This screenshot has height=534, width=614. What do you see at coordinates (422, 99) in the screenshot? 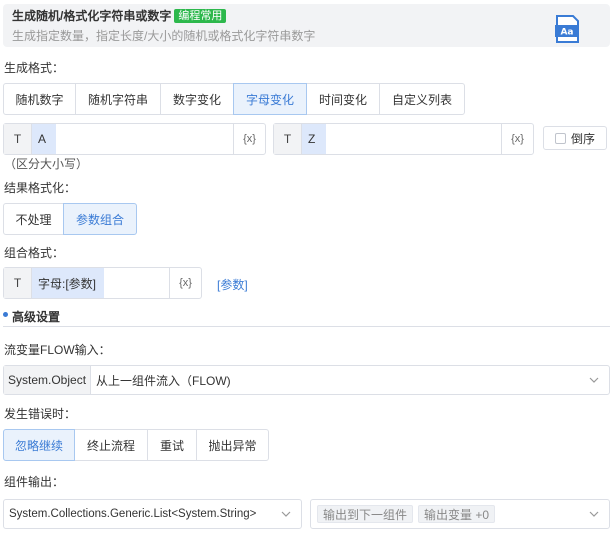
I see `tab-custom-list: 自定义列表` at bounding box center [422, 99].